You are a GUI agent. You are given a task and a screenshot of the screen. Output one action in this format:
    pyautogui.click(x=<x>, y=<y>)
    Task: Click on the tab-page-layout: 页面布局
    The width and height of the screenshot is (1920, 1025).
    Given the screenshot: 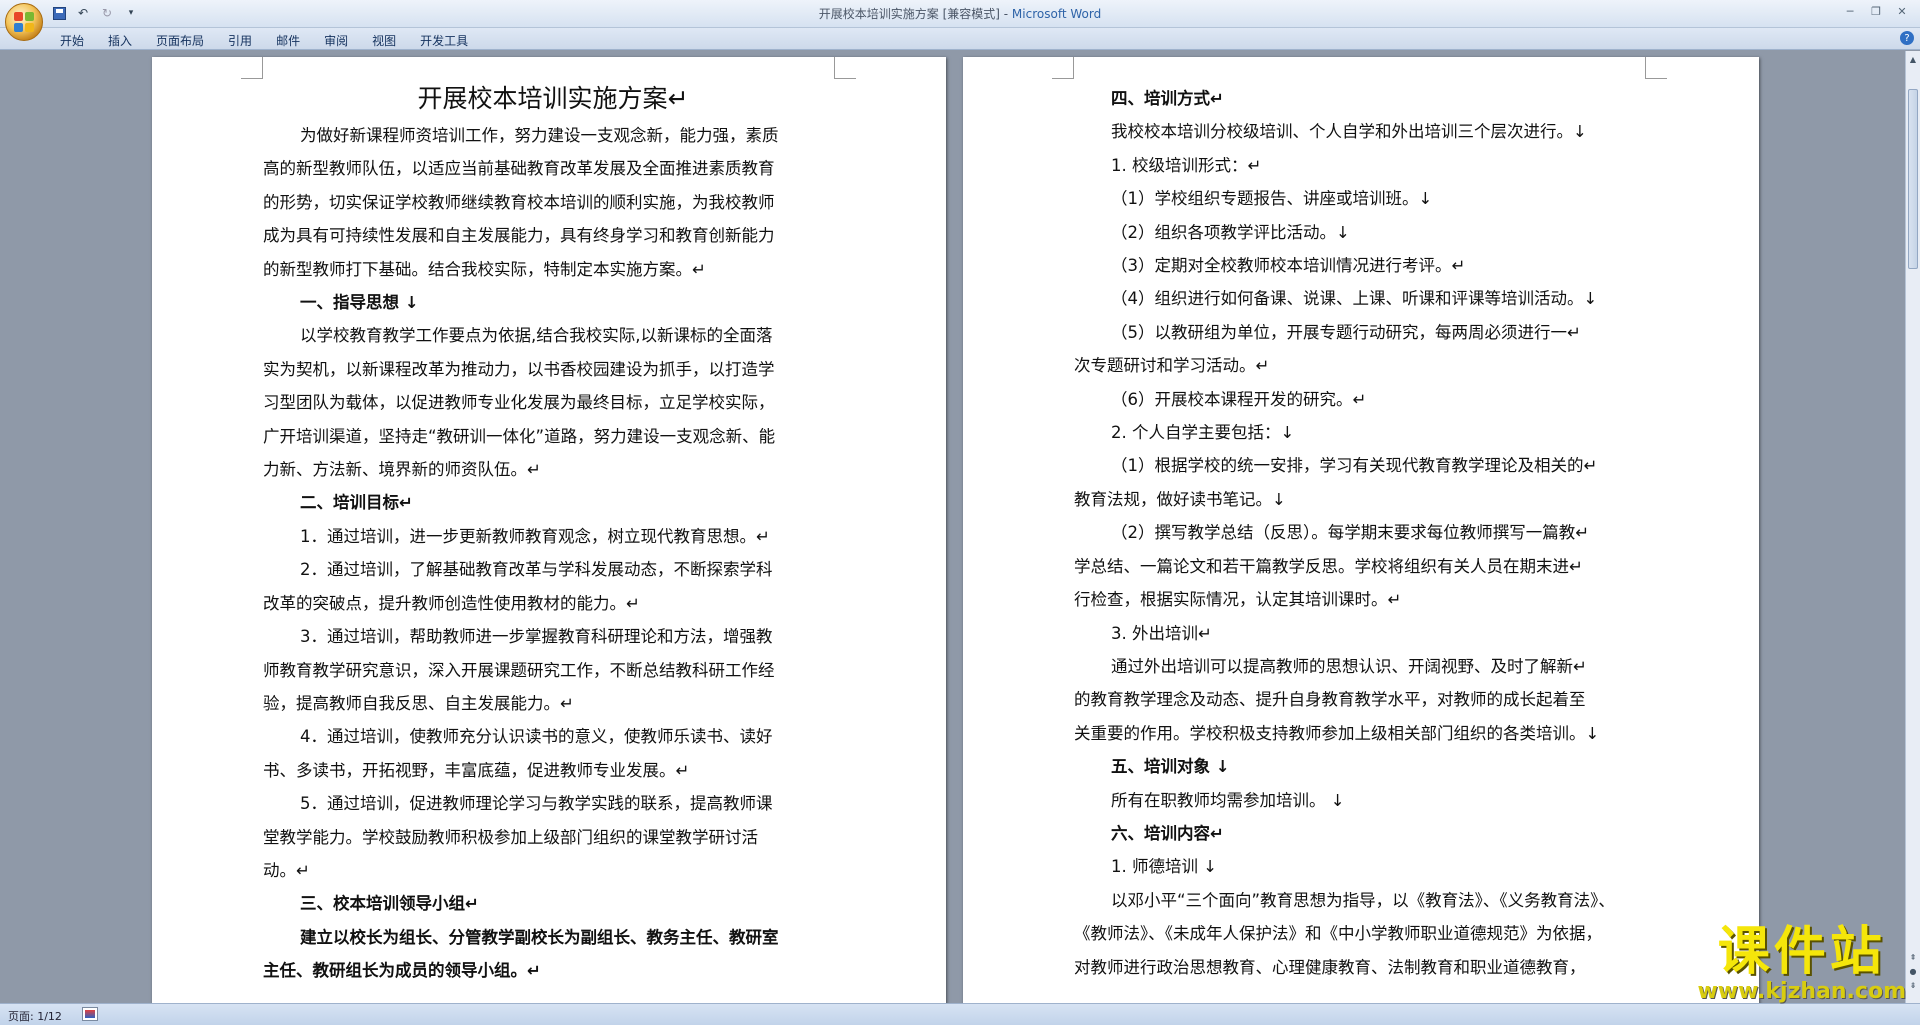 What is the action you would take?
    pyautogui.click(x=180, y=40)
    